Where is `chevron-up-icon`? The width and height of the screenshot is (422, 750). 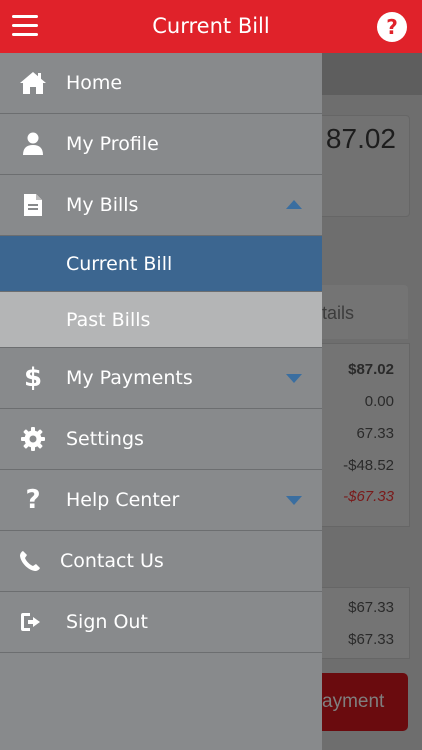 chevron-up-icon is located at coordinates (294, 204).